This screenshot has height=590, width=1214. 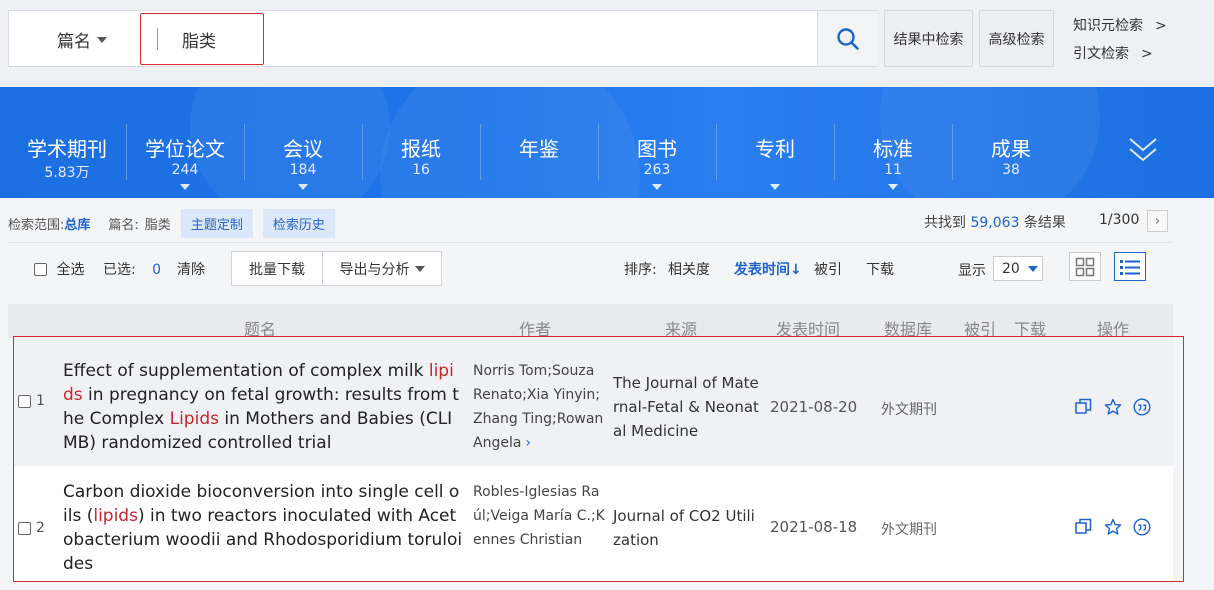 What do you see at coordinates (1016, 38) in the screenshot?
I see `advanced-search-button: 高级检索` at bounding box center [1016, 38].